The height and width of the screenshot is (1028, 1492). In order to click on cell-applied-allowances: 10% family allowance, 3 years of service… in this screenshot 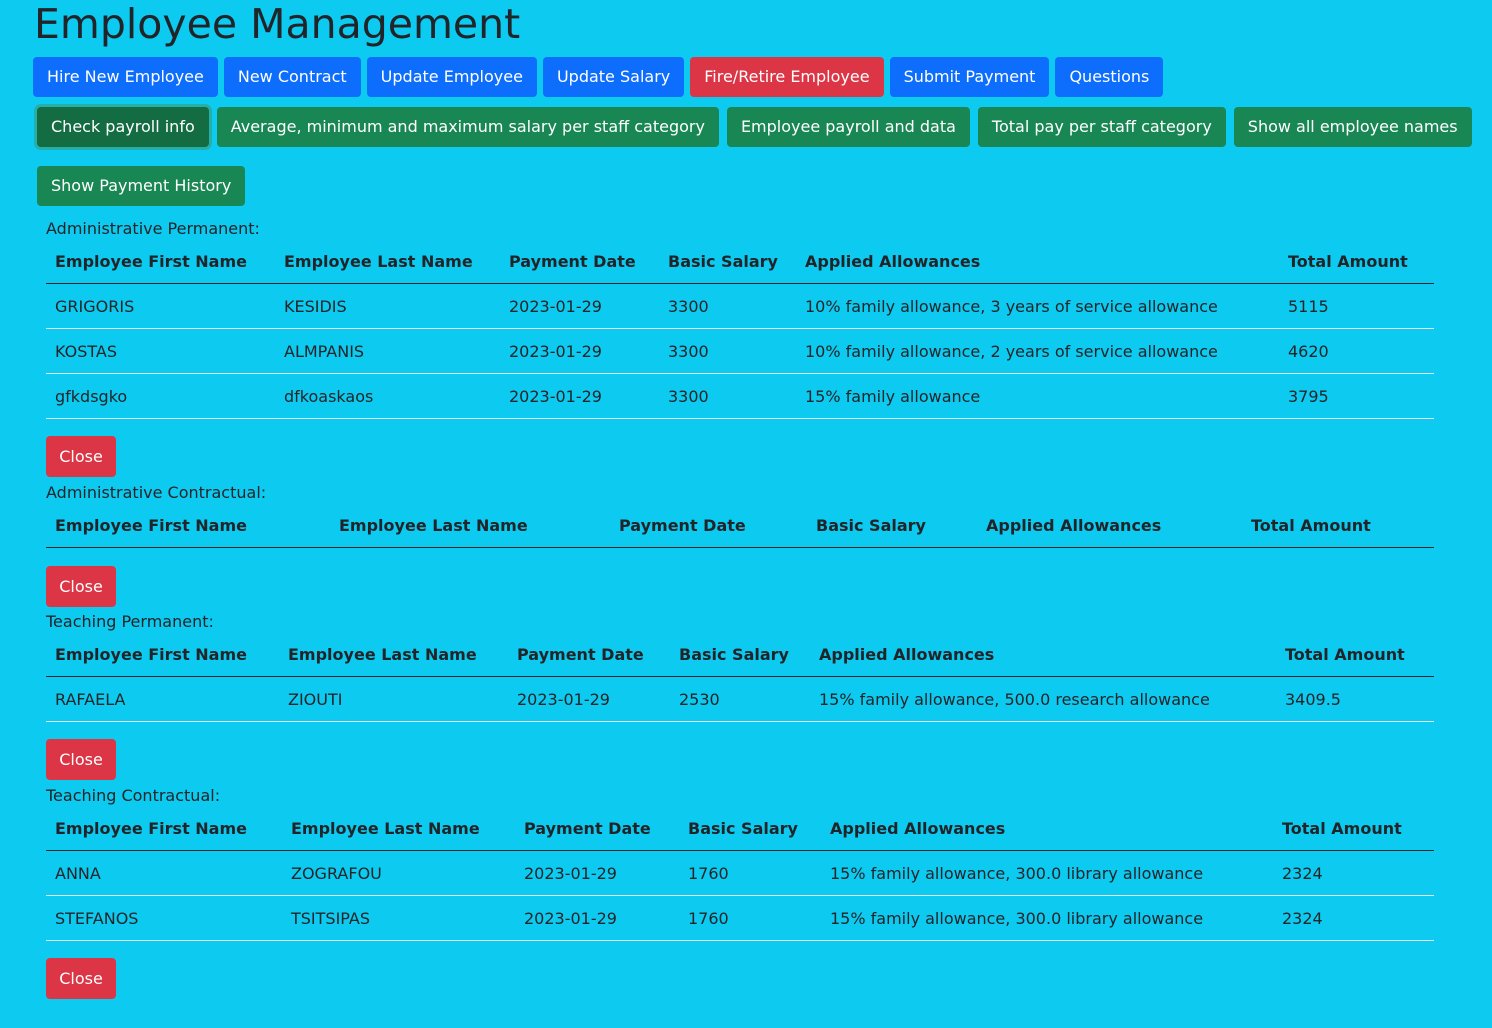, I will do `click(1037, 306)`.